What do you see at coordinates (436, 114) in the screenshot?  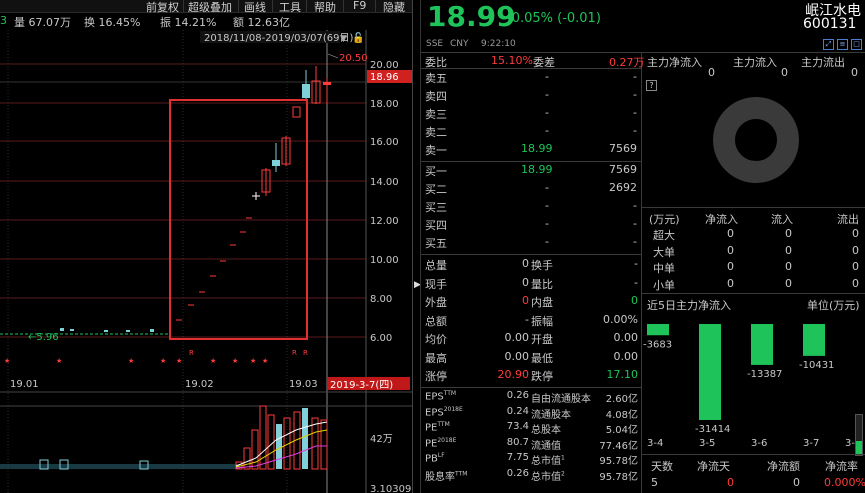 I see `order-level-label: 卖三` at bounding box center [436, 114].